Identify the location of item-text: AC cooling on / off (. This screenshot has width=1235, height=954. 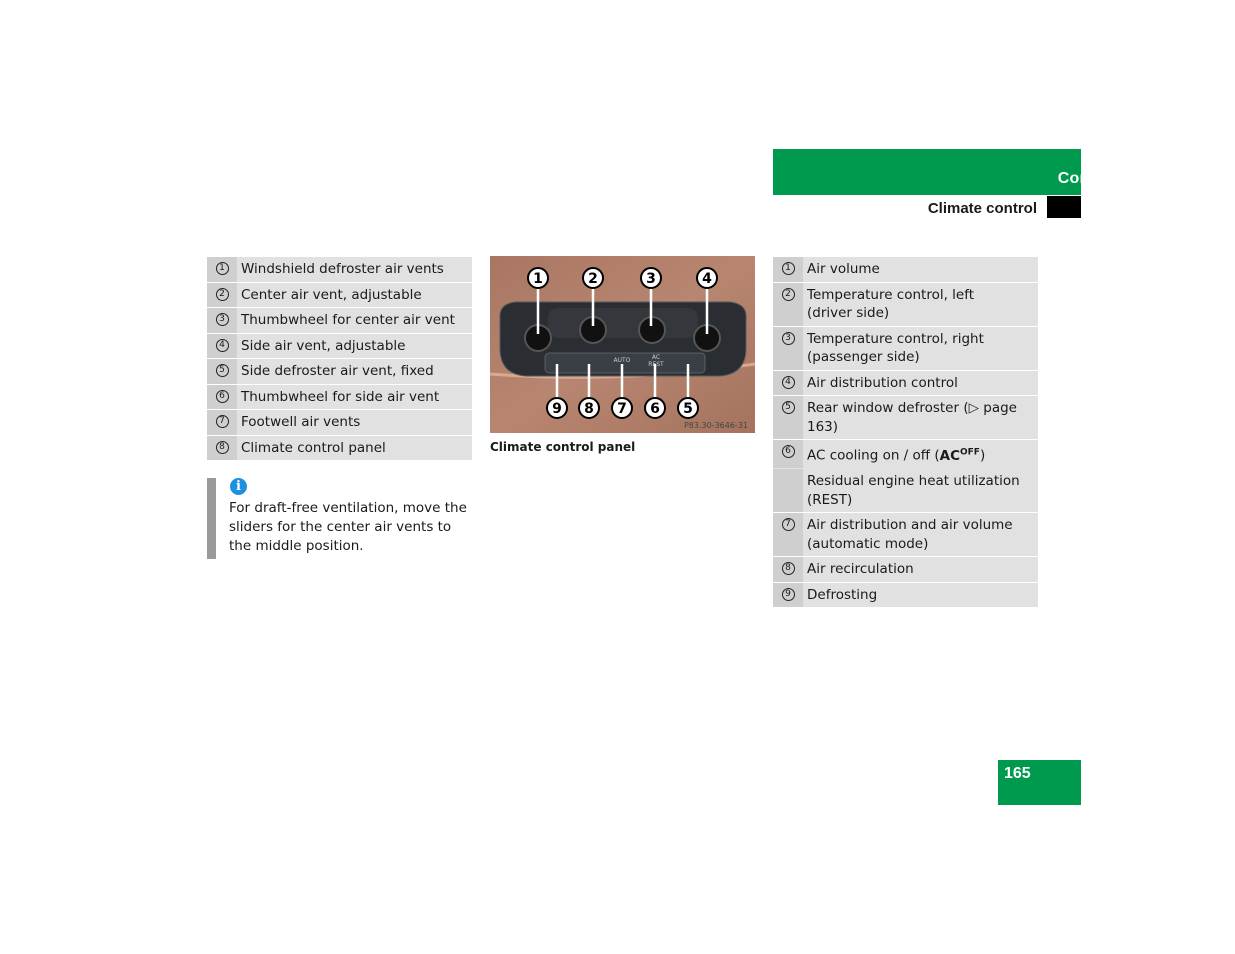
(873, 455).